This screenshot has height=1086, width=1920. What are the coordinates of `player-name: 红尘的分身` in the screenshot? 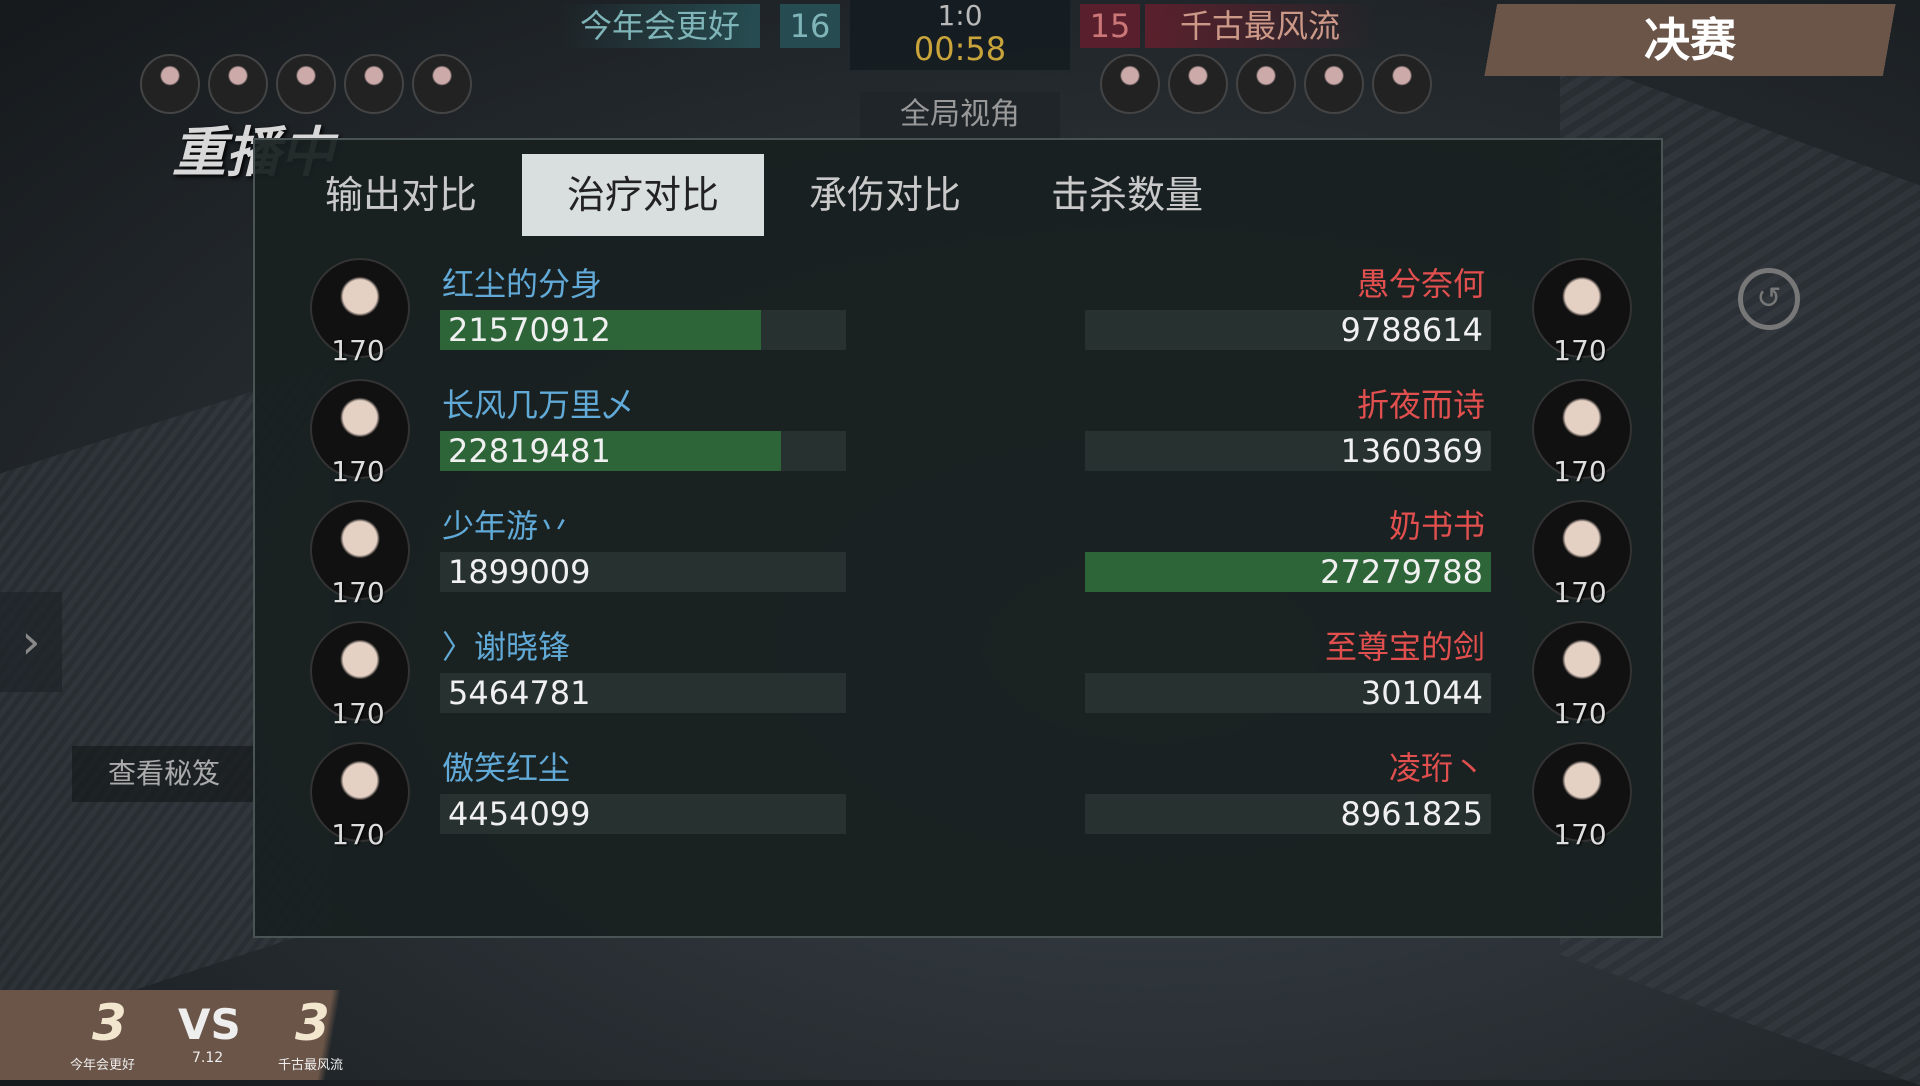 It's located at (522, 284).